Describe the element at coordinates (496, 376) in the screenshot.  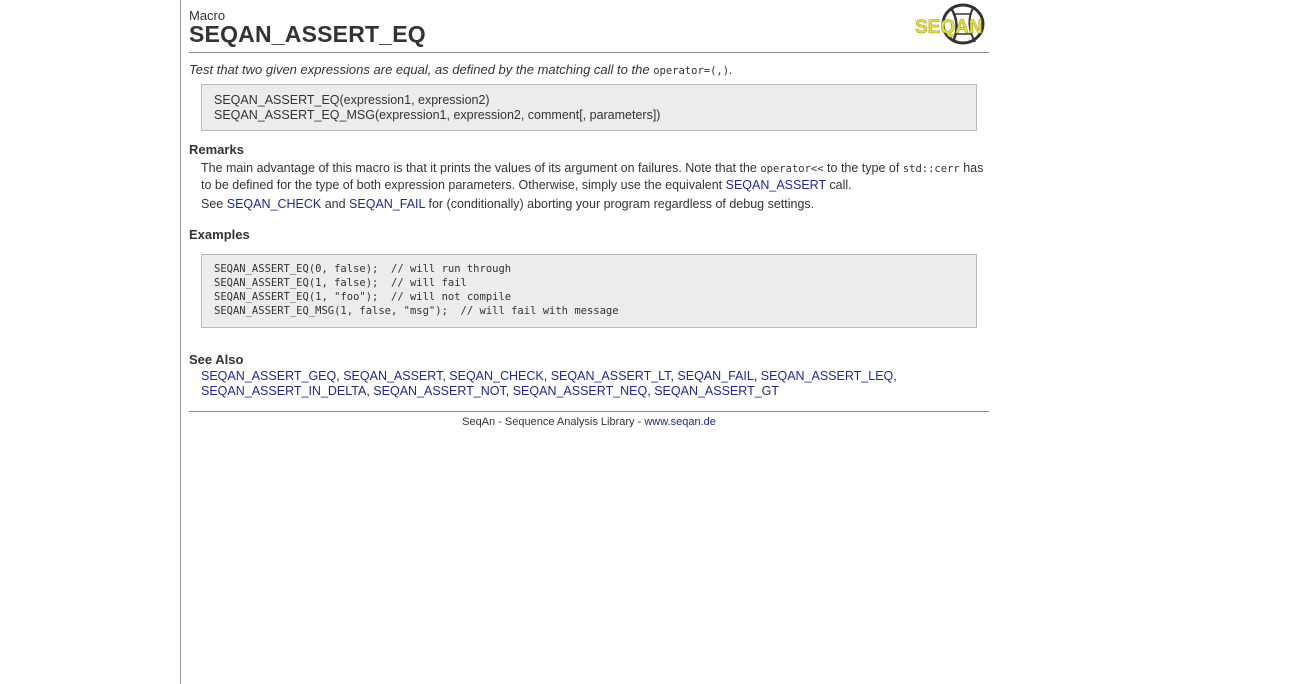
I see `see-also-link: SEQAN_CHECK` at that location.